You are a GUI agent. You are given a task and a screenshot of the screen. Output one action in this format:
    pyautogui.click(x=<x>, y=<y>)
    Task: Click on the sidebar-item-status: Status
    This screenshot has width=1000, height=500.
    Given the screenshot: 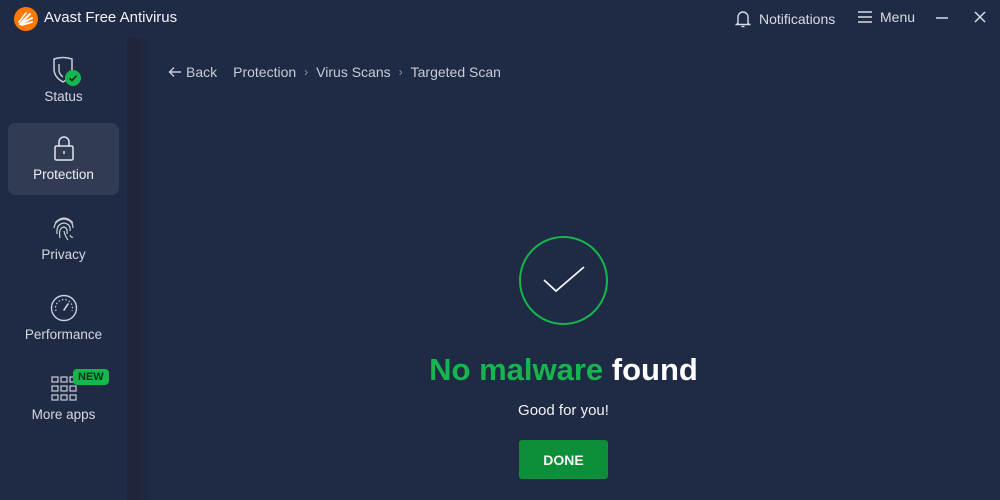 What is the action you would take?
    pyautogui.click(x=63, y=81)
    